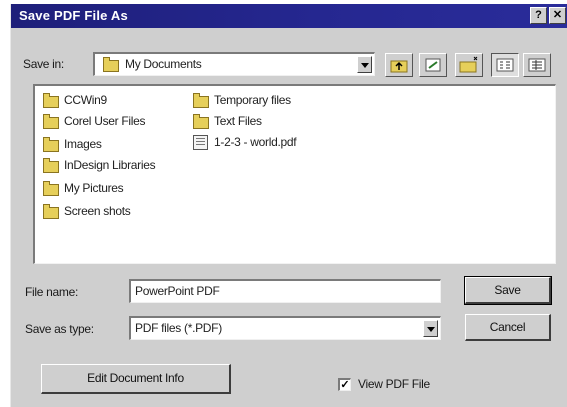 The height and width of the screenshot is (407, 567). Describe the element at coordinates (105, 121) in the screenshot. I see `list-item-label: Corel User Files` at that location.